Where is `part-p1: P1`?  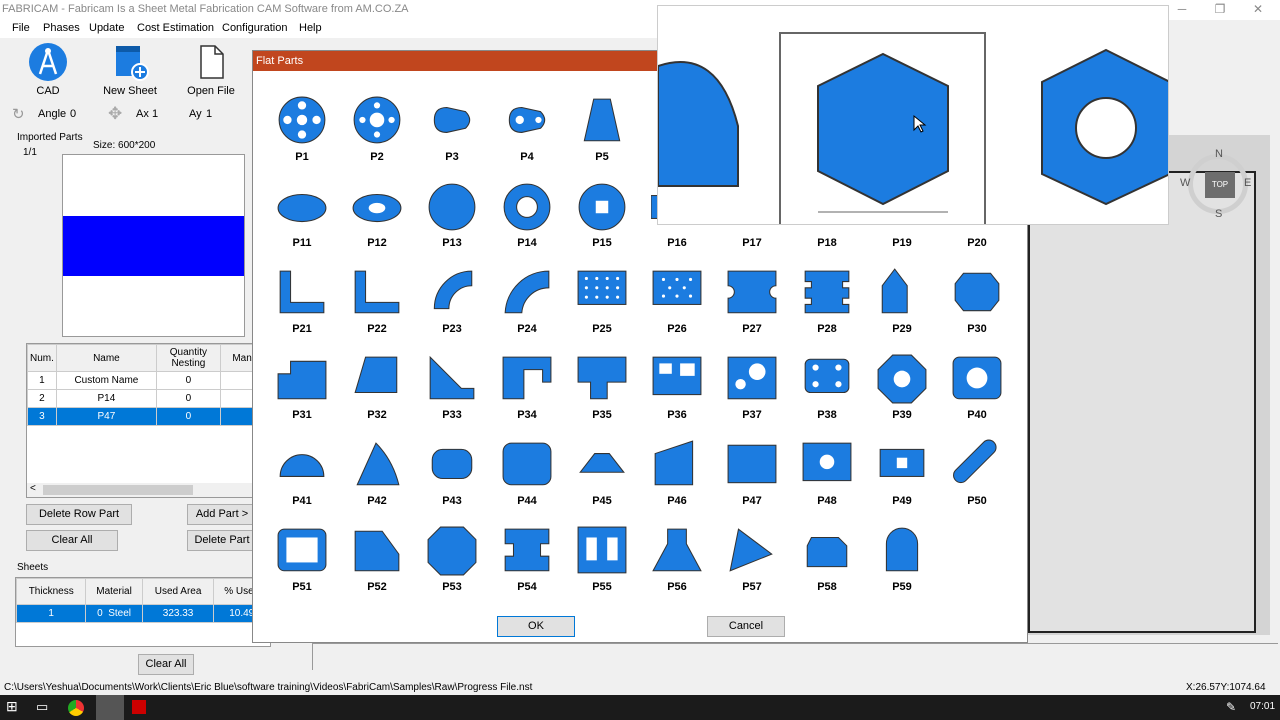 part-p1: P1 is located at coordinates (302, 138).